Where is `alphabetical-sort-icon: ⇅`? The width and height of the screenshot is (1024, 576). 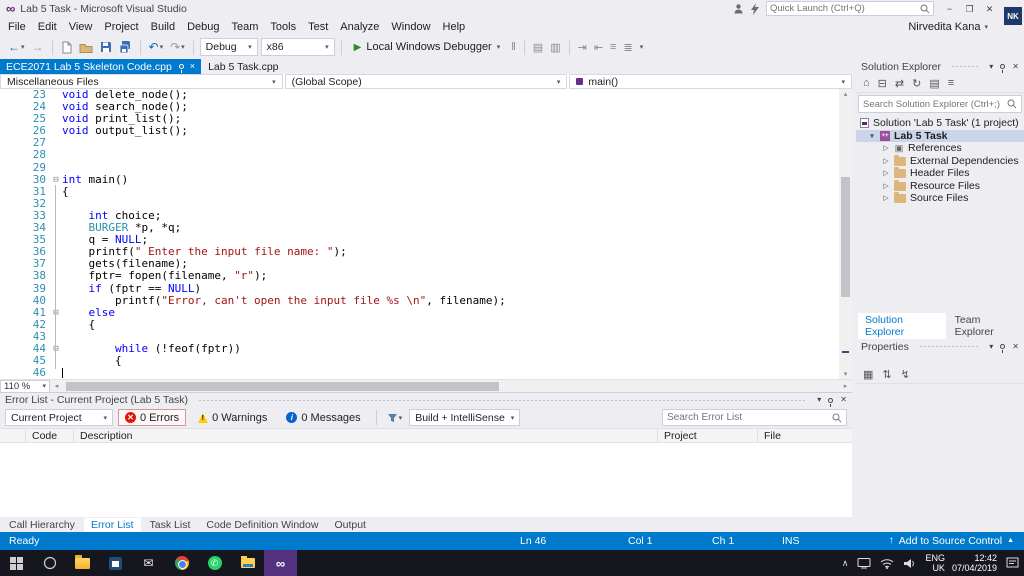
alphabetical-sort-icon: ⇅ is located at coordinates (886, 374).